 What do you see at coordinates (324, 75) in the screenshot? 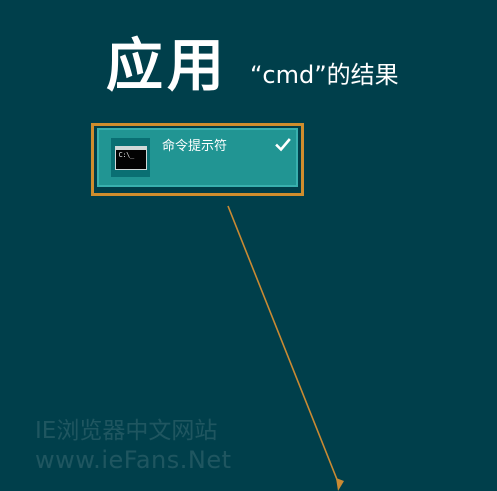
I see `search-query-results-label: “cmd”的结果` at bounding box center [324, 75].